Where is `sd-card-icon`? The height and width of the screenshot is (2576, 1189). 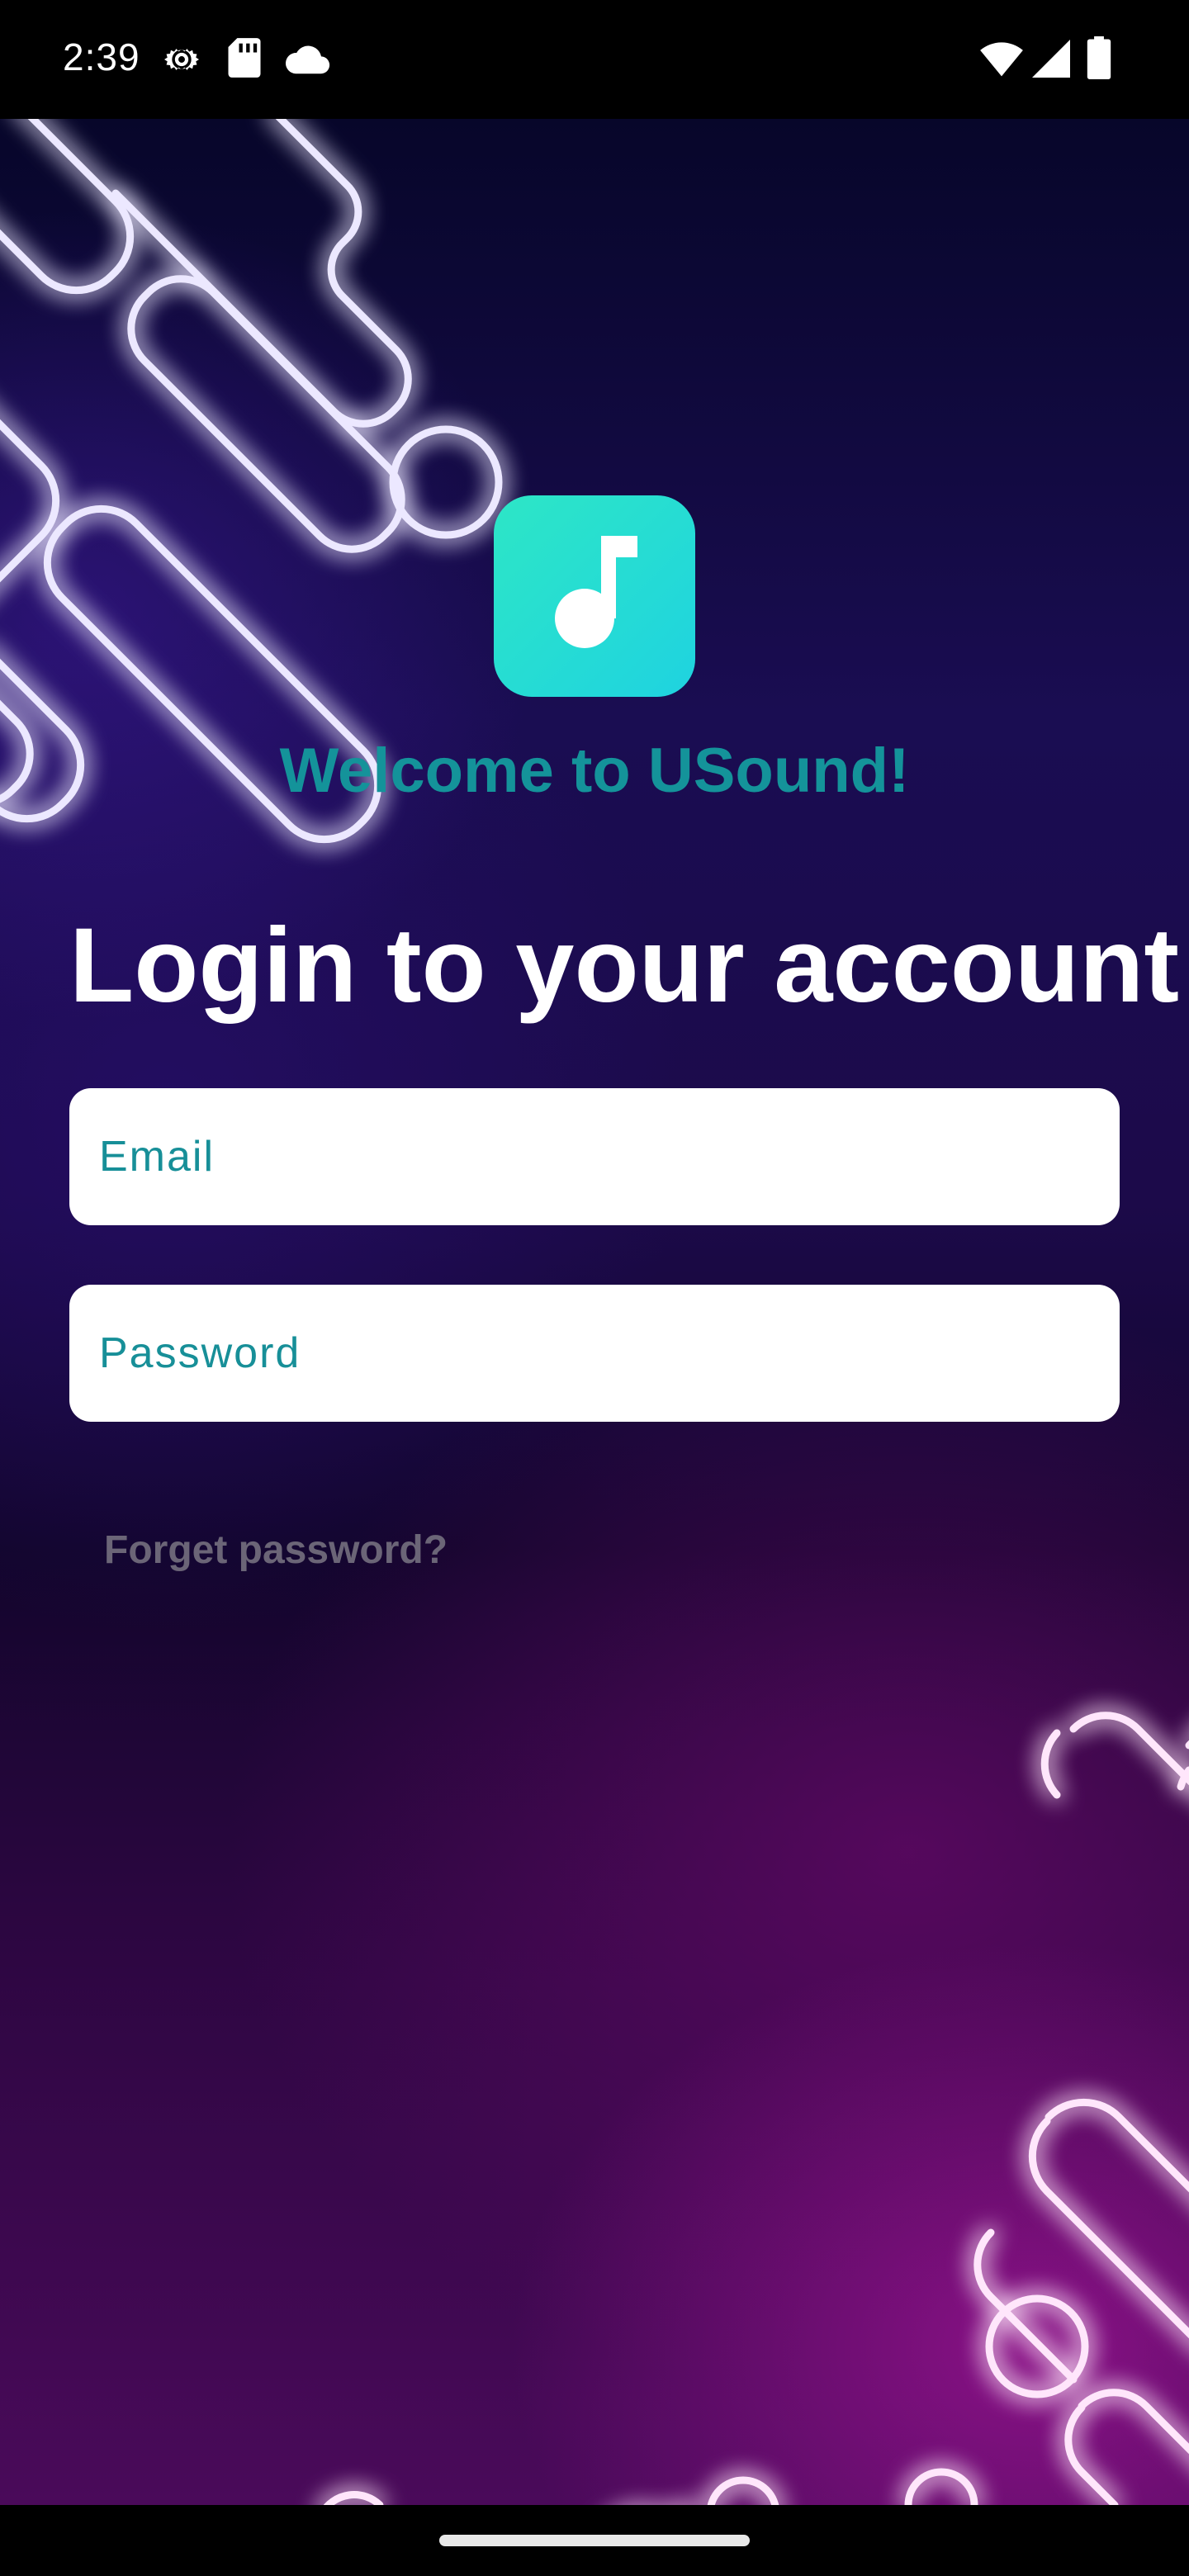
sd-card-icon is located at coordinates (244, 59).